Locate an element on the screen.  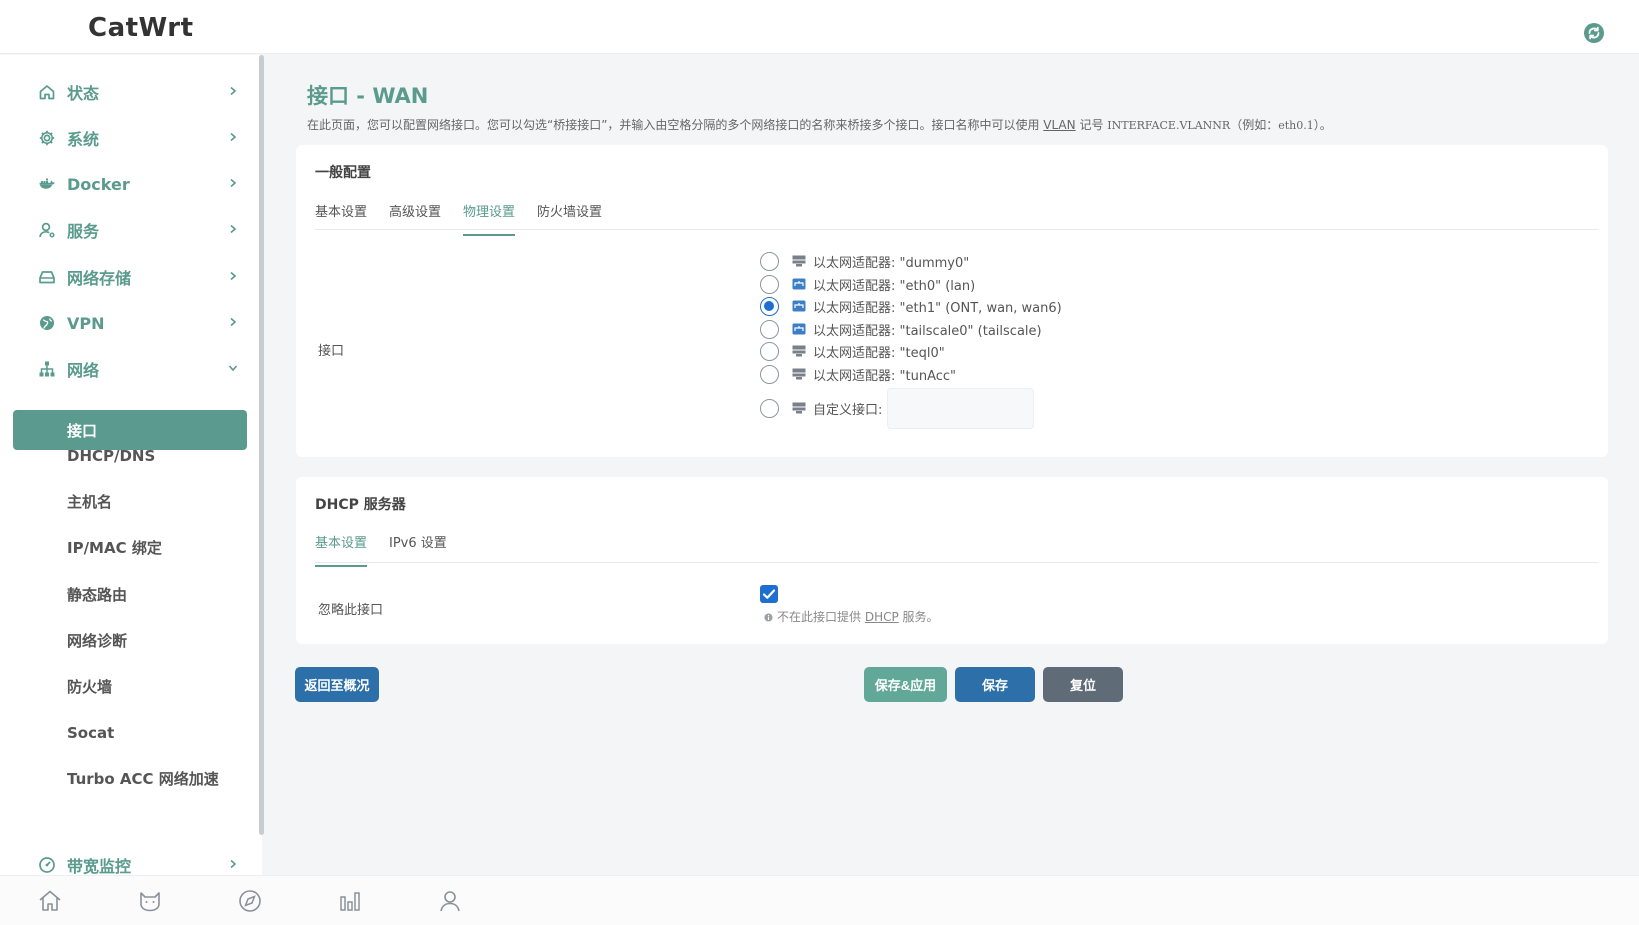
section-title: 一般配置 is located at coordinates (343, 173).